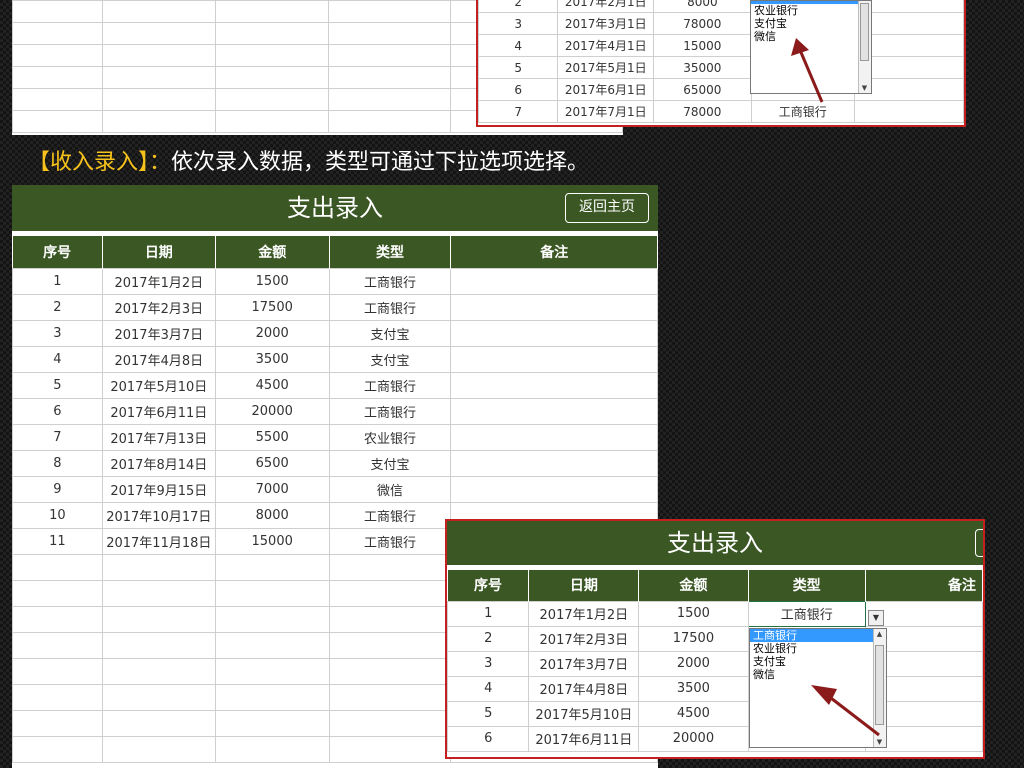 This screenshot has height=768, width=1024. What do you see at coordinates (158, 437) in the screenshot?
I see `cell-date: 2017年7月13日` at bounding box center [158, 437].